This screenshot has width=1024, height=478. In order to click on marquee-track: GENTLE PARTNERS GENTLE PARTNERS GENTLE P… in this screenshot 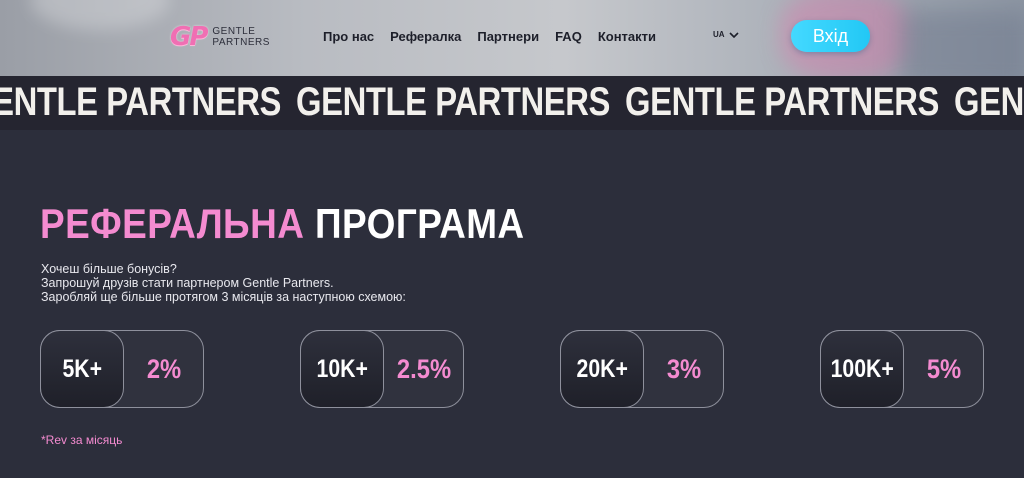, I will do `click(512, 102)`.